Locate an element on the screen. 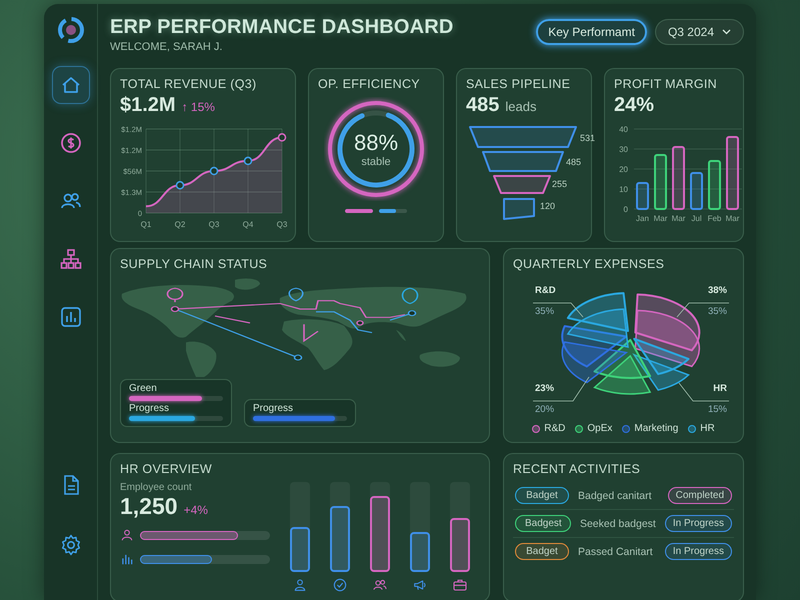 Image resolution: width=800 pixels, height=600 pixels. pipeline-unit: leads is located at coordinates (520, 106).